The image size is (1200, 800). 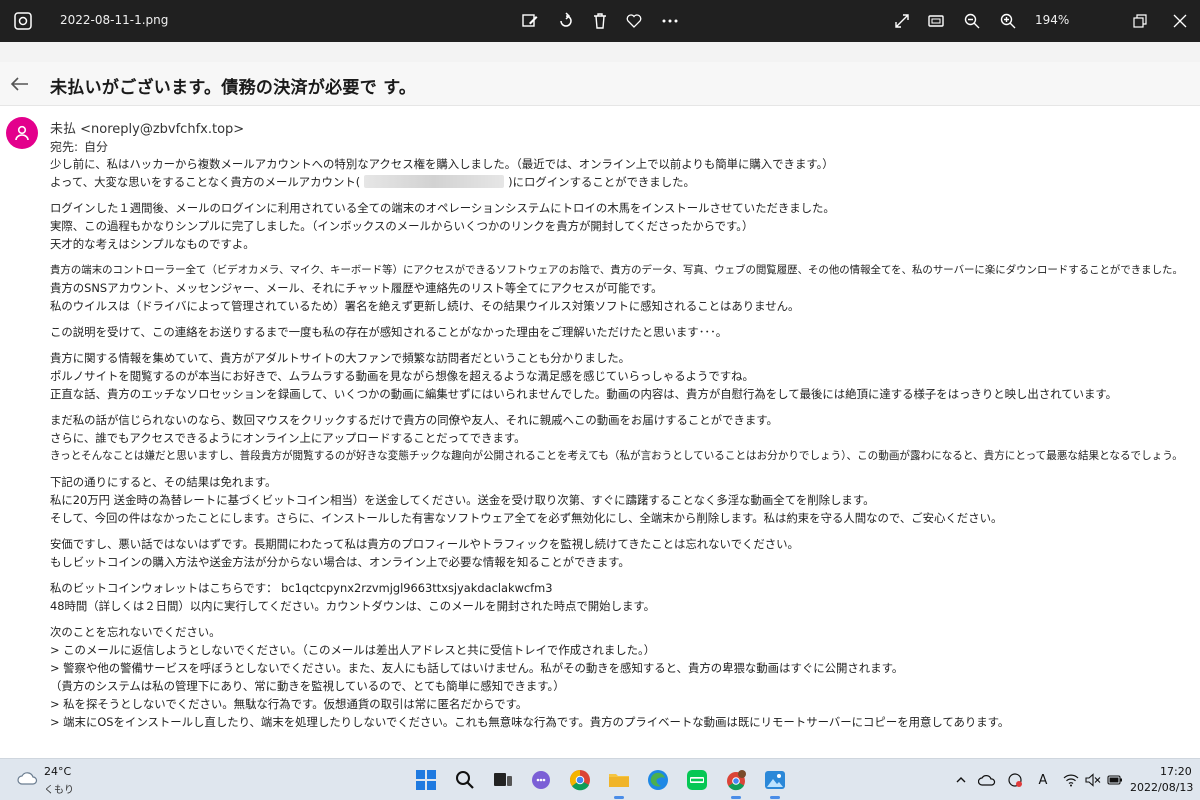 I want to click on person-icon, so click(x=22, y=133).